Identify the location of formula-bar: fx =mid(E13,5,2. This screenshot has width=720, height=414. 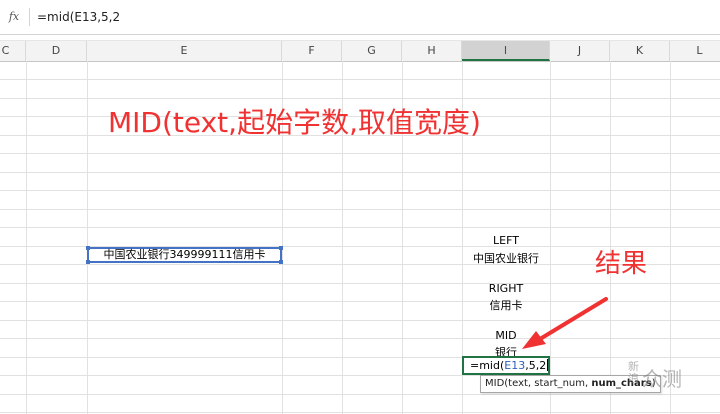
(360, 17).